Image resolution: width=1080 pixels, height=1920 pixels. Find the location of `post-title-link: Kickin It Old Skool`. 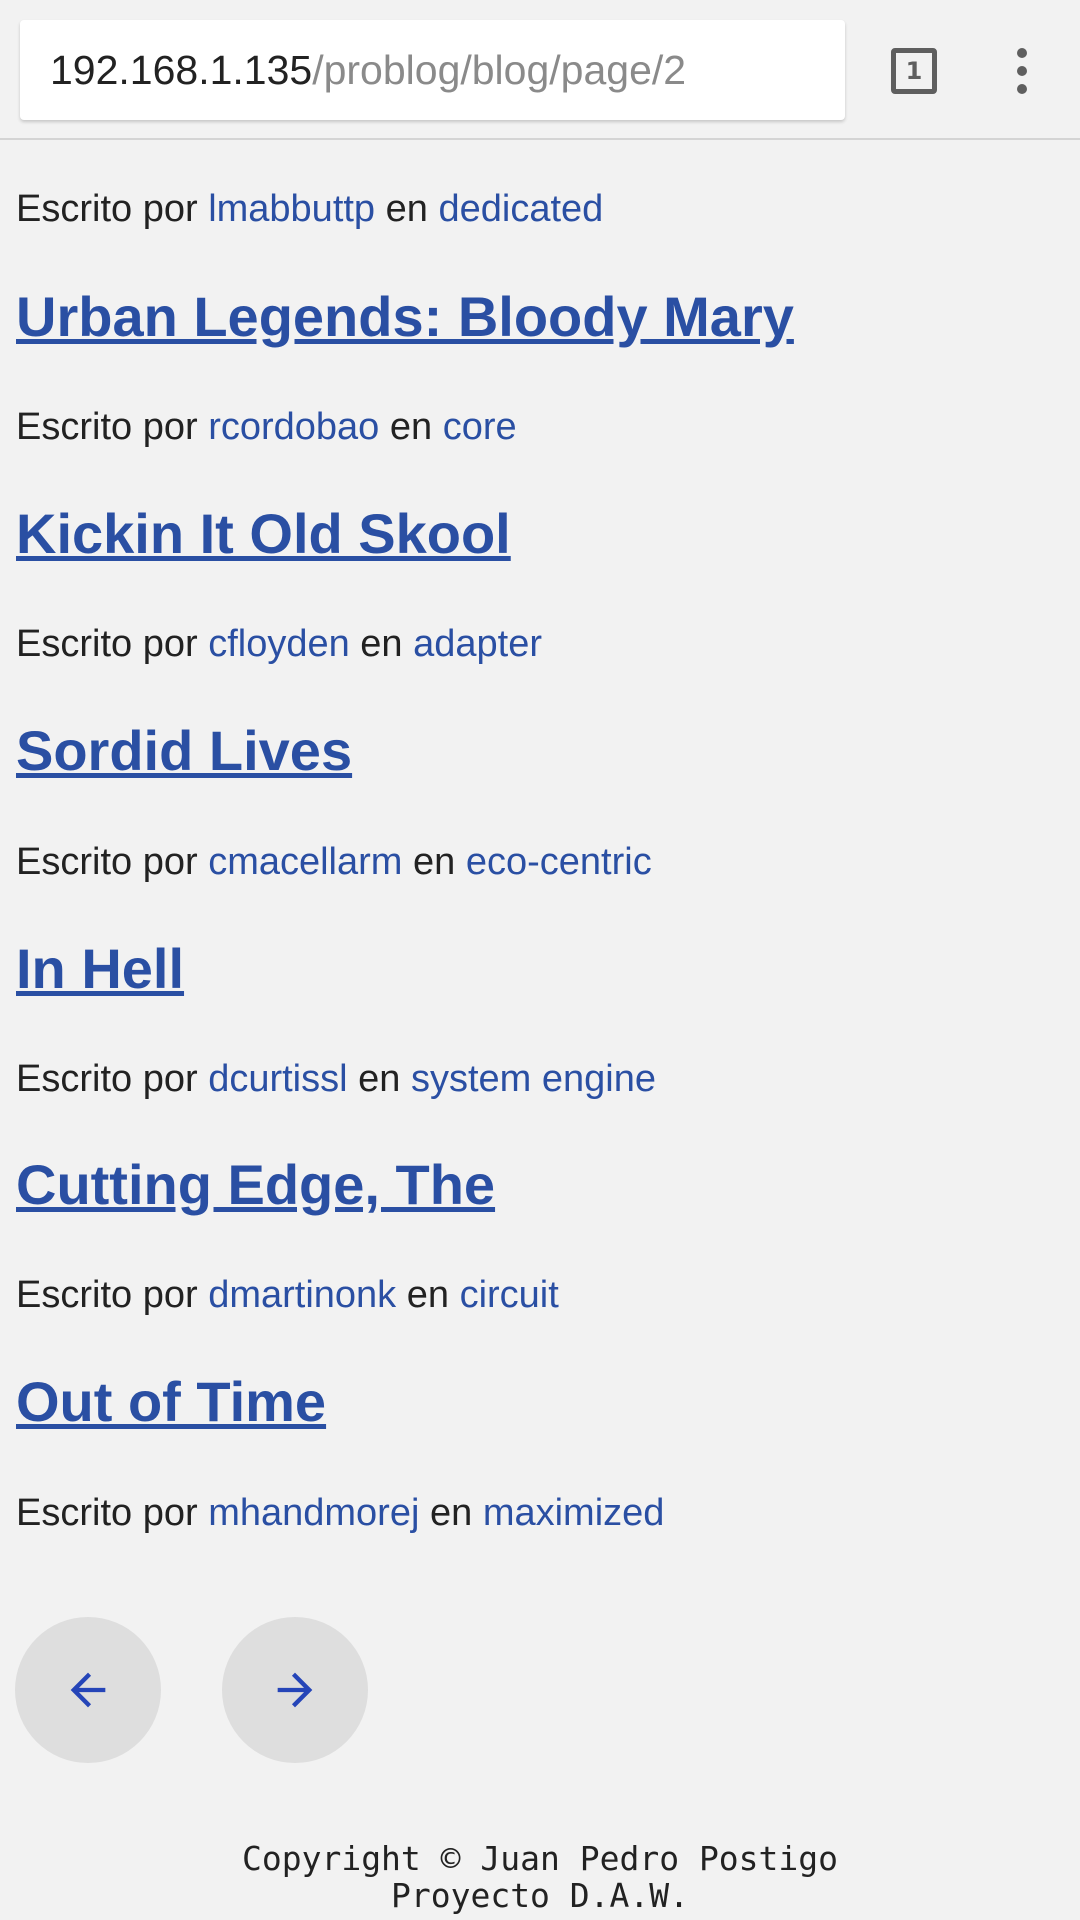

post-title-link: Kickin It Old Skool is located at coordinates (263, 533).